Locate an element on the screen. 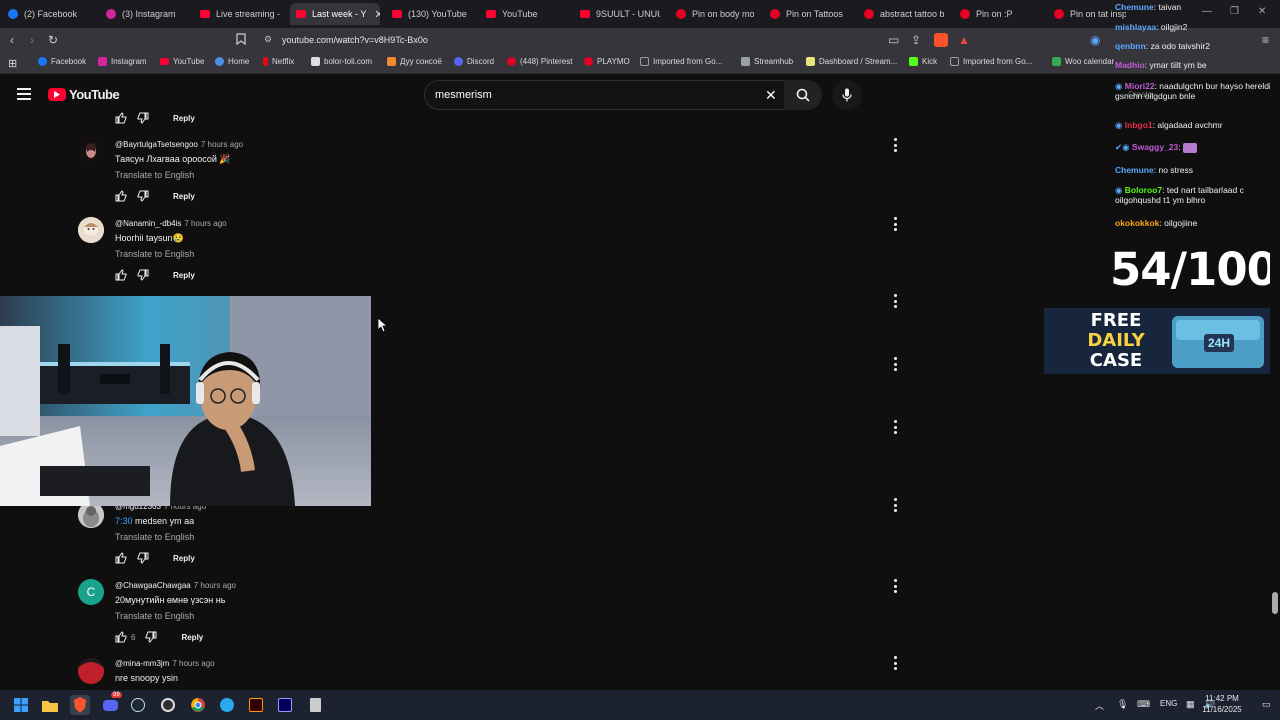  discord-icon: 99 is located at coordinates (111, 703).